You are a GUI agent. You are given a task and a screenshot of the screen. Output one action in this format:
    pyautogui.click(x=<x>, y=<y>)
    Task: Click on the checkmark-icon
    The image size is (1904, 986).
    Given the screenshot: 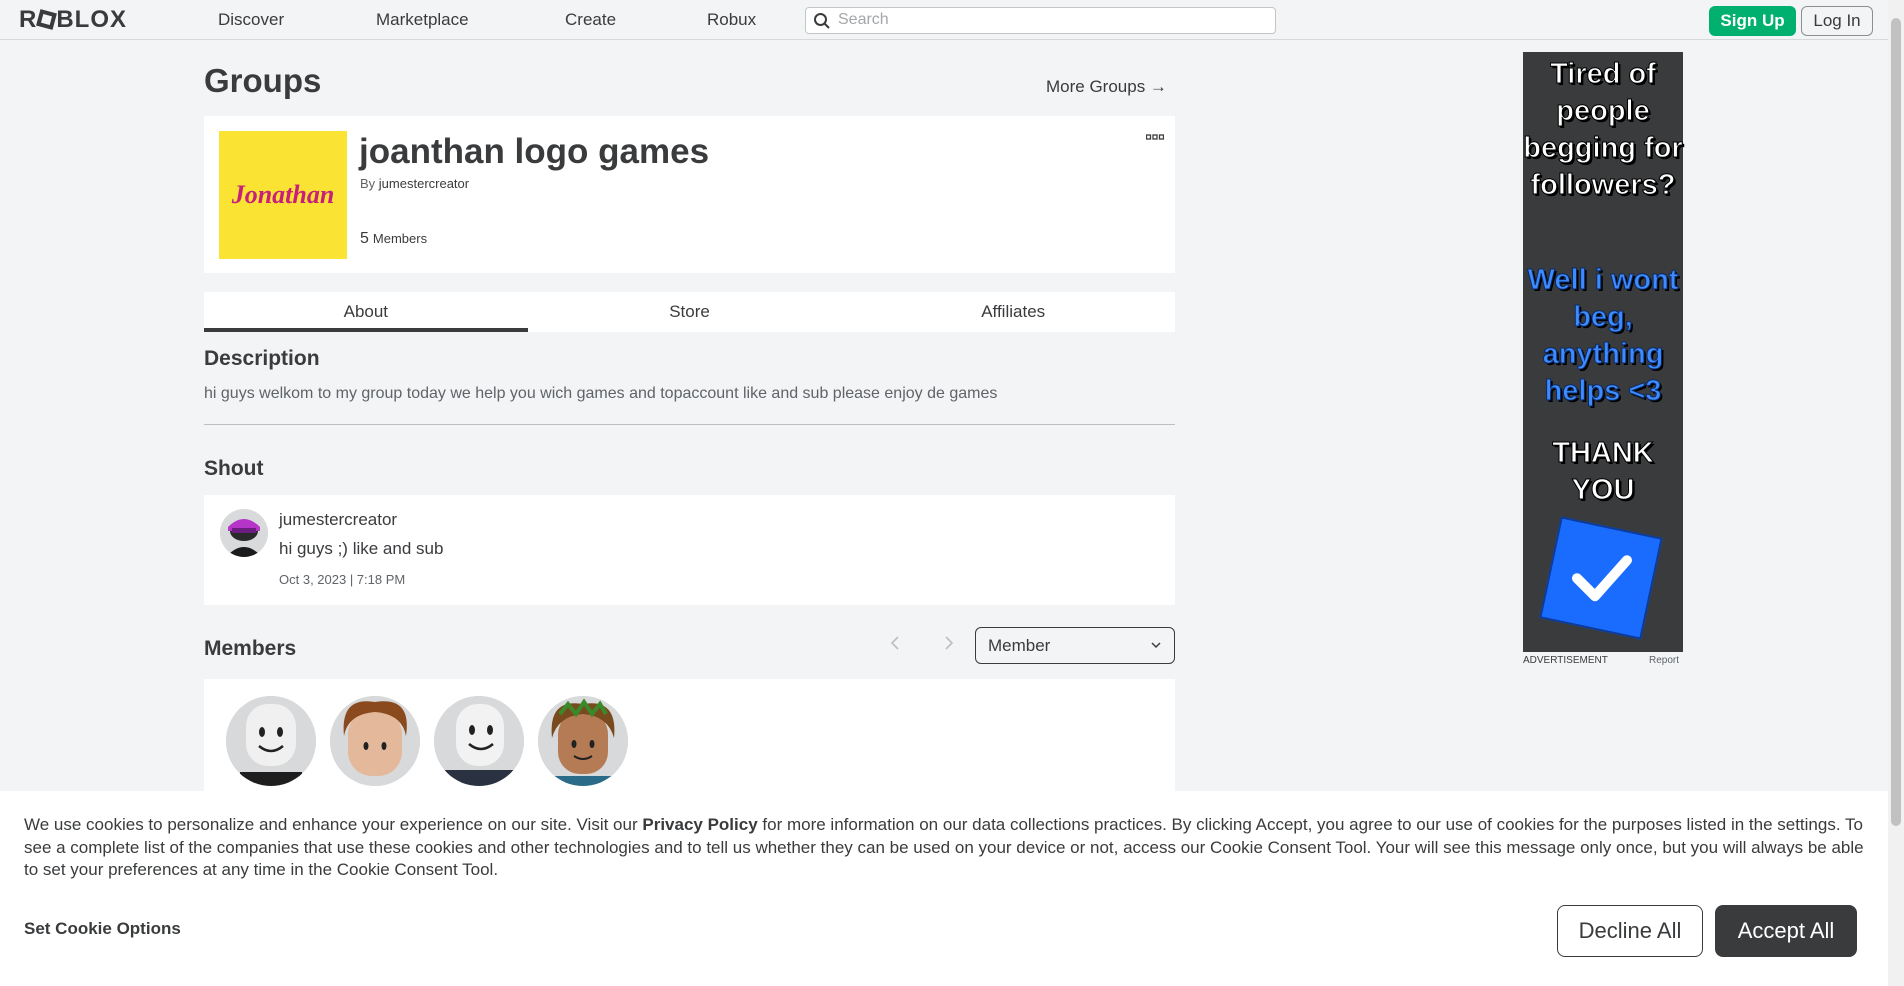 What is the action you would take?
    pyautogui.click(x=1601, y=578)
    